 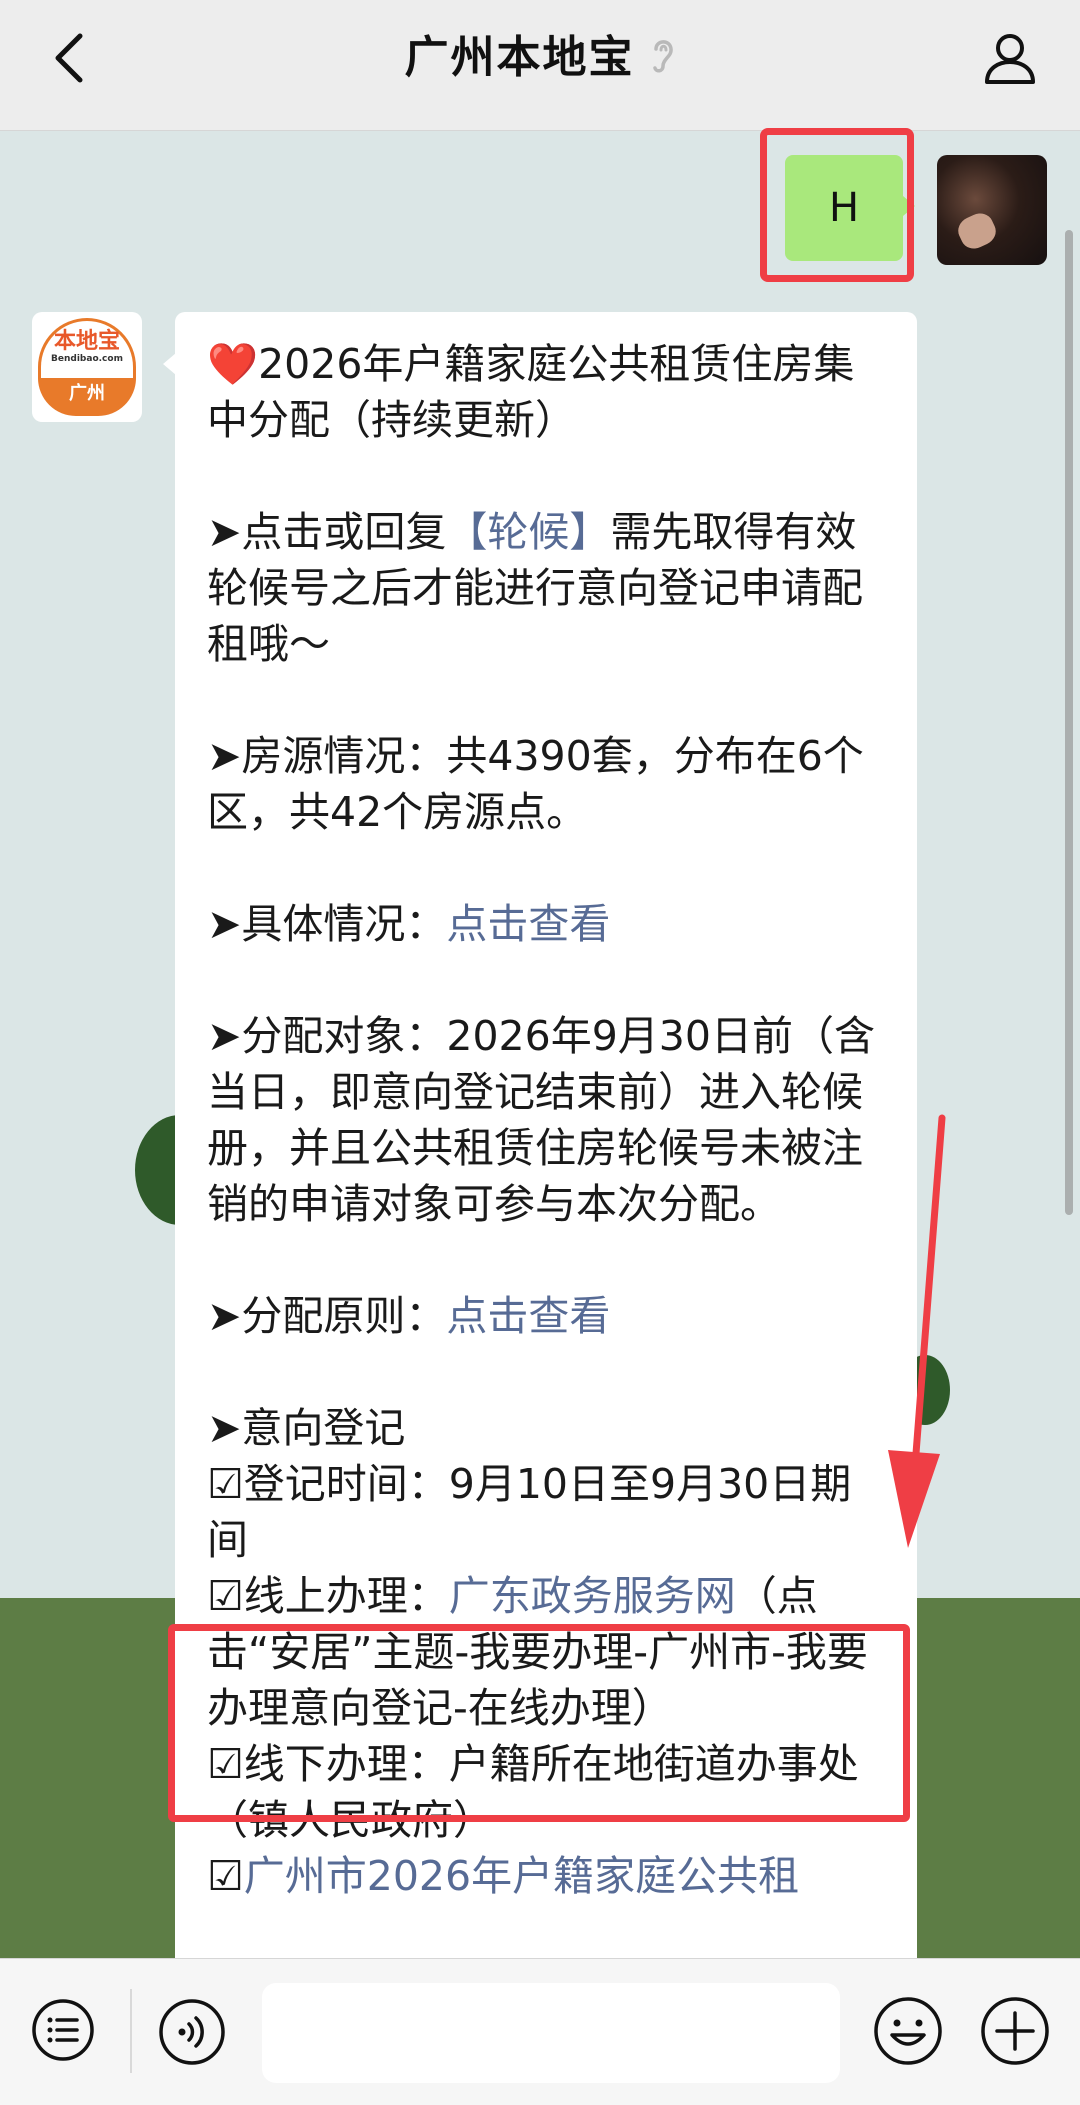 I want to click on top-bar: 广州本地宝, so click(x=540, y=65).